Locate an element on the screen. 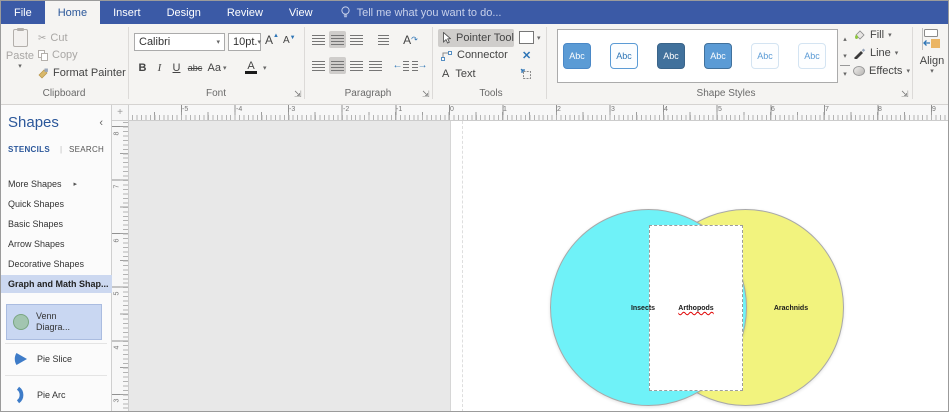  venn-label-middle: Arthopods is located at coordinates (696, 308).